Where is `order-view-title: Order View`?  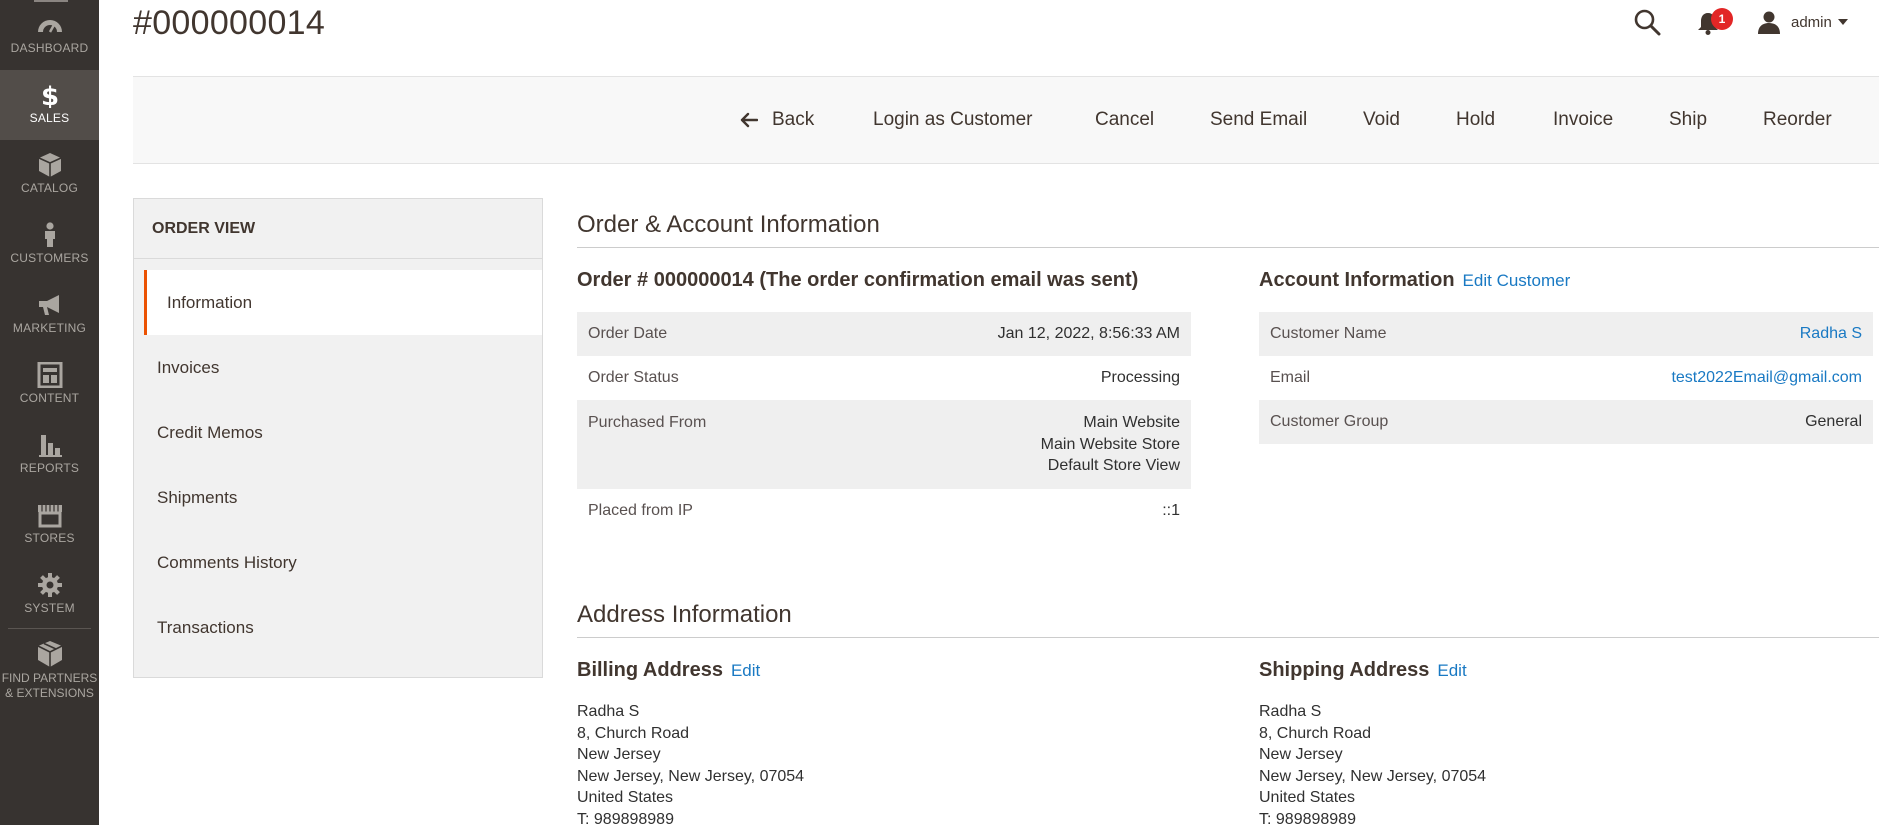
order-view-title: Order View is located at coordinates (338, 229).